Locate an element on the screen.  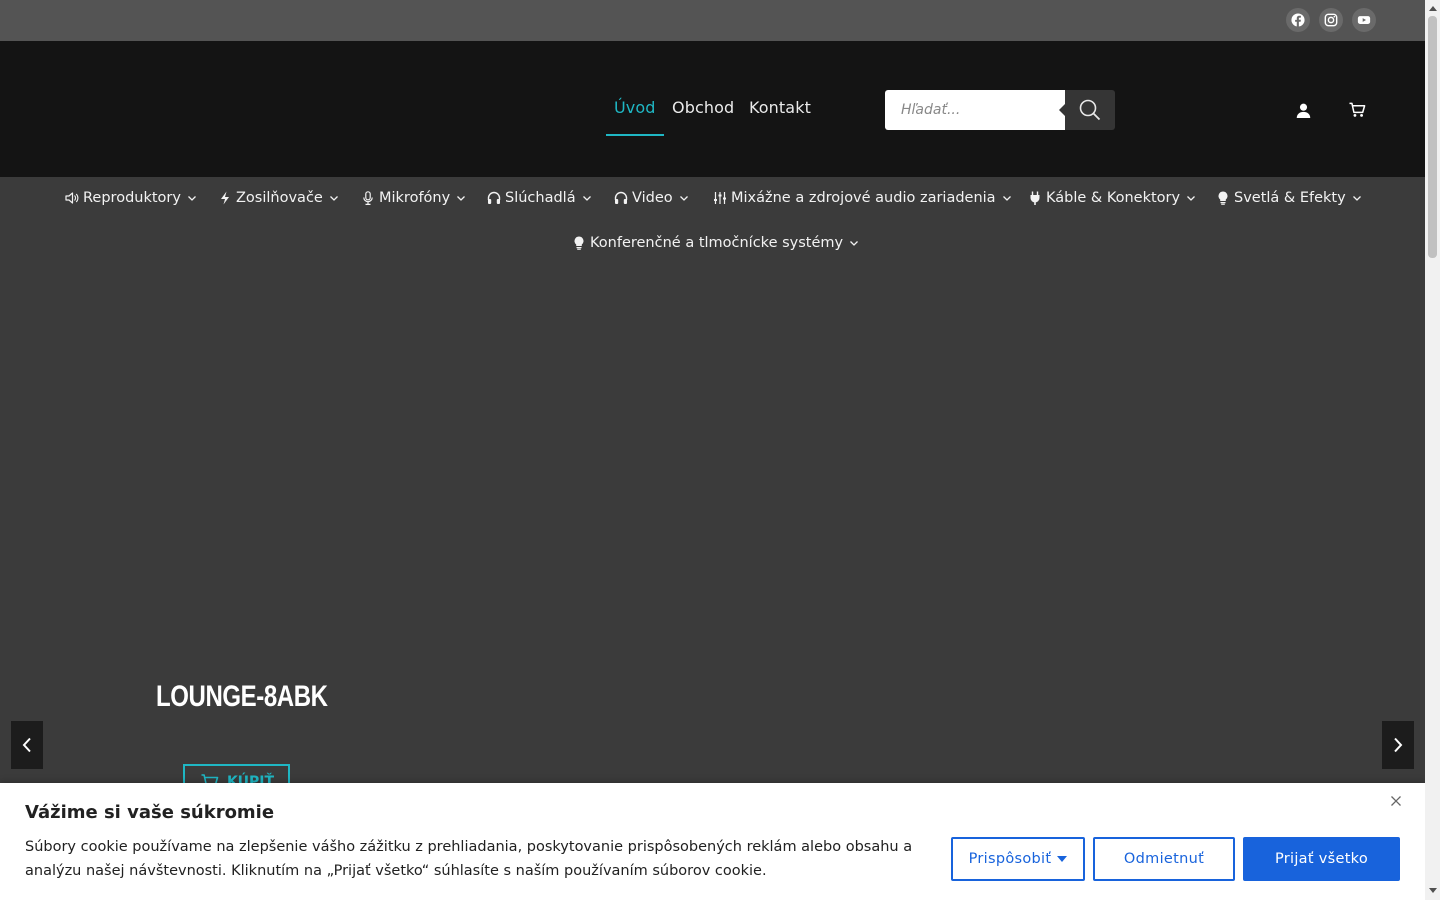
speaker-icon is located at coordinates (72, 198).